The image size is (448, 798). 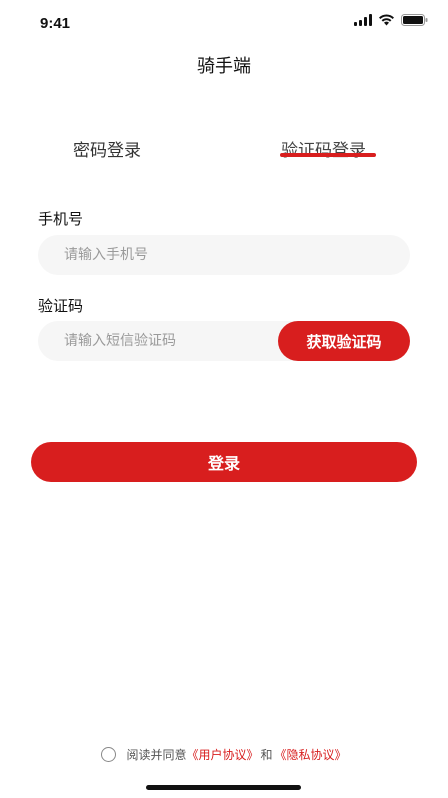 I want to click on privacy-policy-link: 《隐私协议》, so click(x=311, y=754).